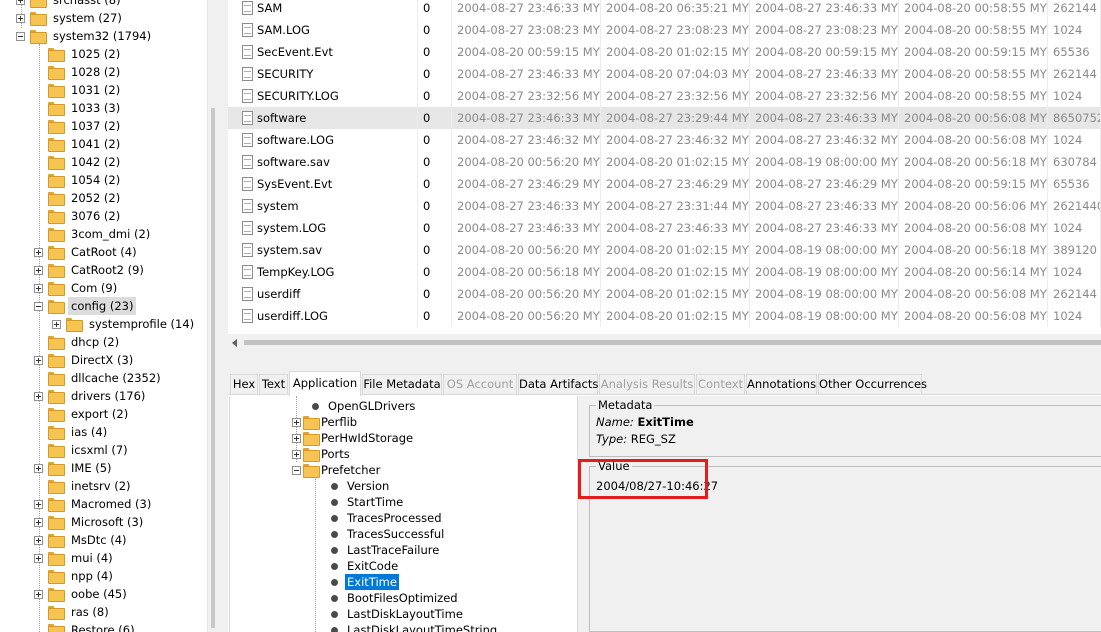 The width and height of the screenshot is (1101, 632). What do you see at coordinates (672, 342) in the screenshot?
I see `horizontal-scrollbar-thumb` at bounding box center [672, 342].